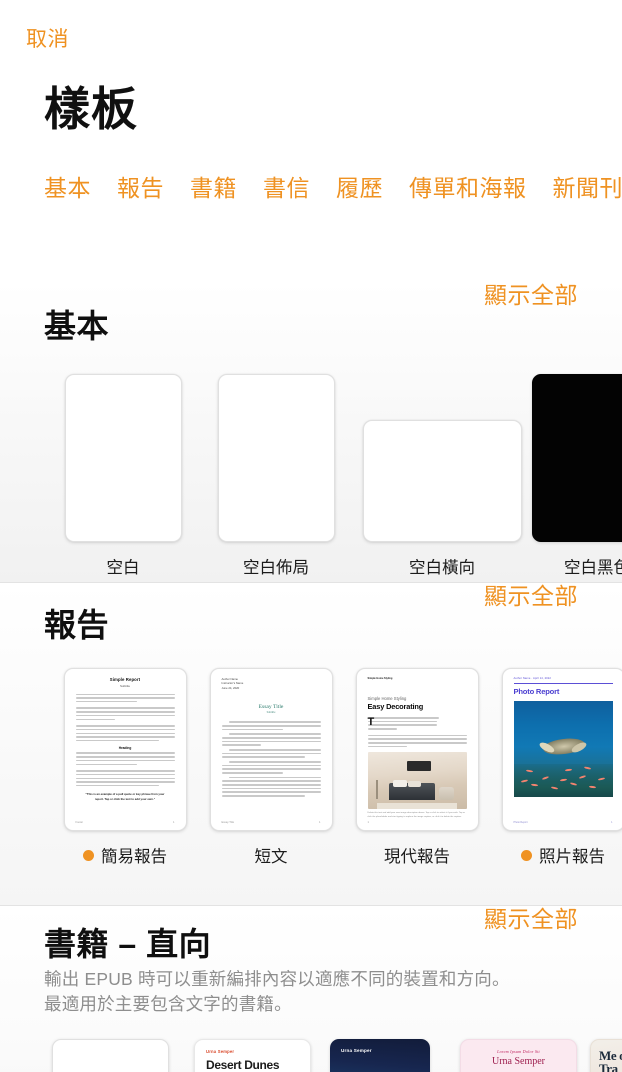 This screenshot has height=1072, width=622. I want to click on tab-reports: 報告, so click(140, 188).